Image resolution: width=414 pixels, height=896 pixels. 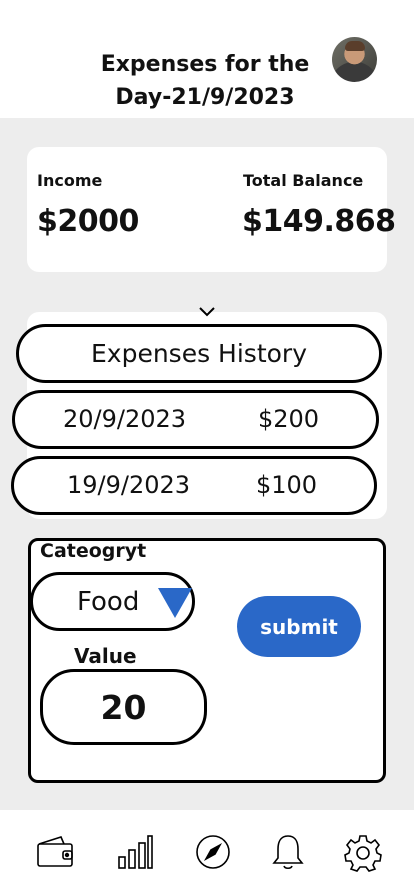 What do you see at coordinates (135, 852) in the screenshot?
I see `bar-chart-icon` at bounding box center [135, 852].